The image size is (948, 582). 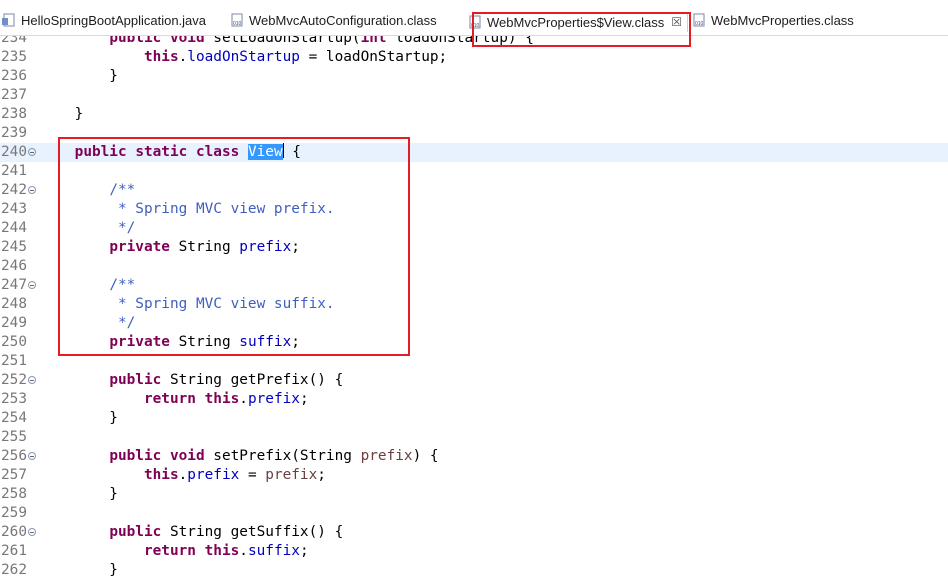 What do you see at coordinates (14, 285) in the screenshot?
I see `line-number: 247` at bounding box center [14, 285].